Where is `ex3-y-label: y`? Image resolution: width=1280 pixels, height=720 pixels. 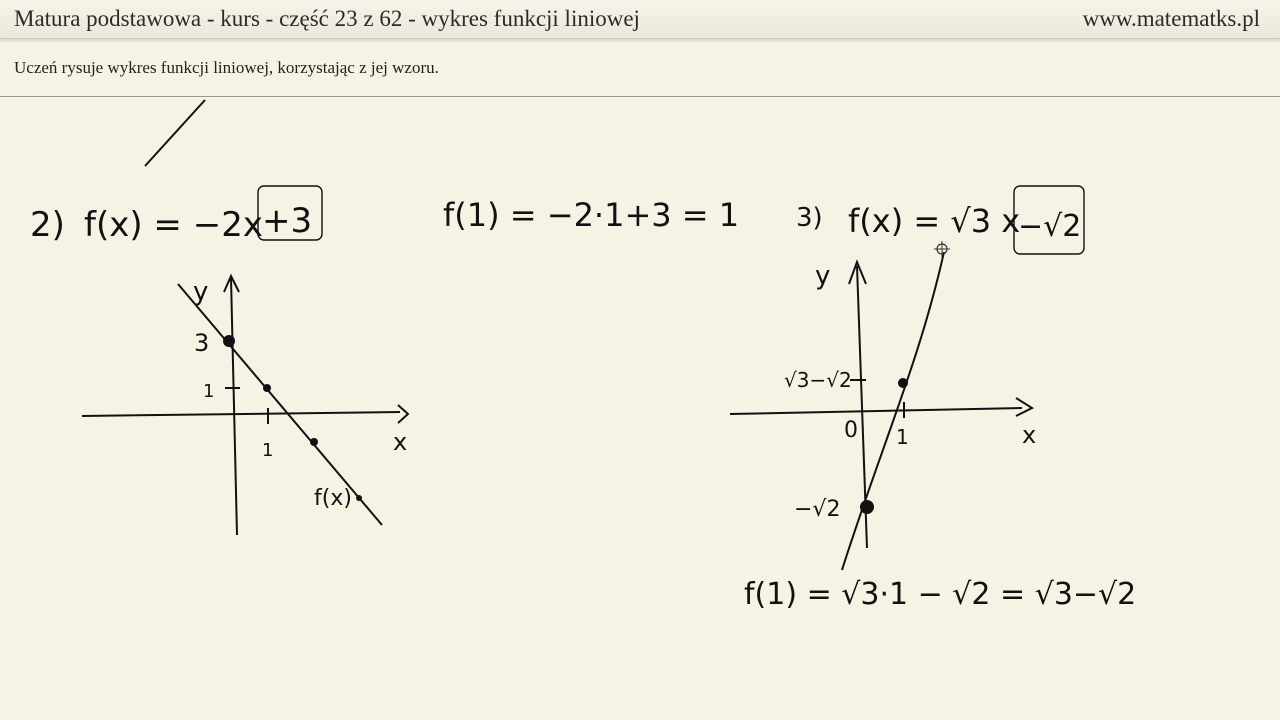
ex3-y-label: y is located at coordinates (822, 276).